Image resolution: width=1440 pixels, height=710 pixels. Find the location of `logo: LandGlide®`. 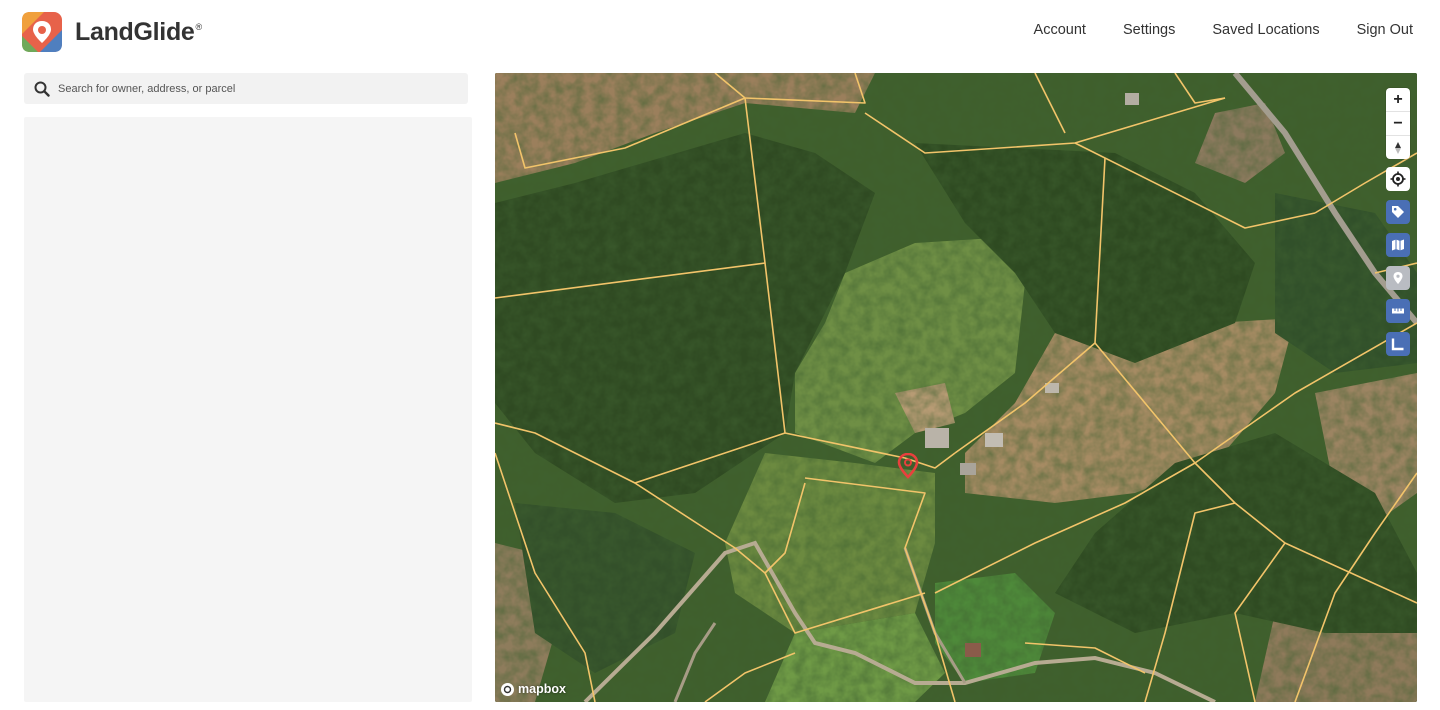

logo: LandGlide® is located at coordinates (112, 32).